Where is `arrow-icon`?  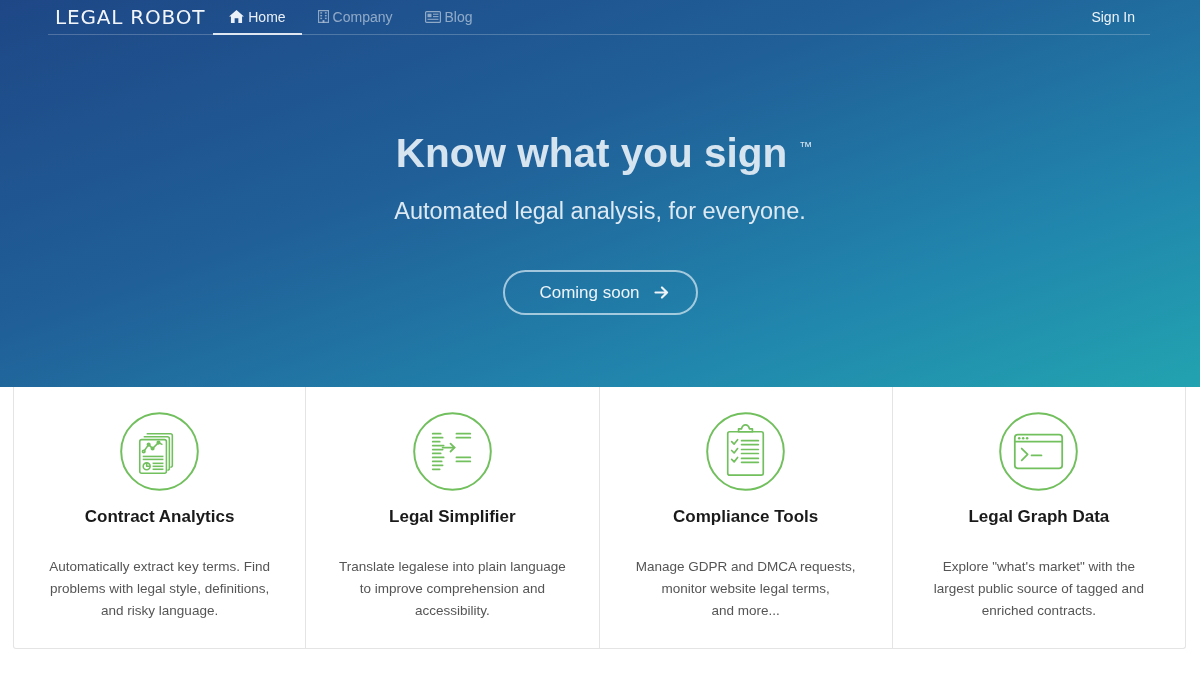 arrow-icon is located at coordinates (661, 292).